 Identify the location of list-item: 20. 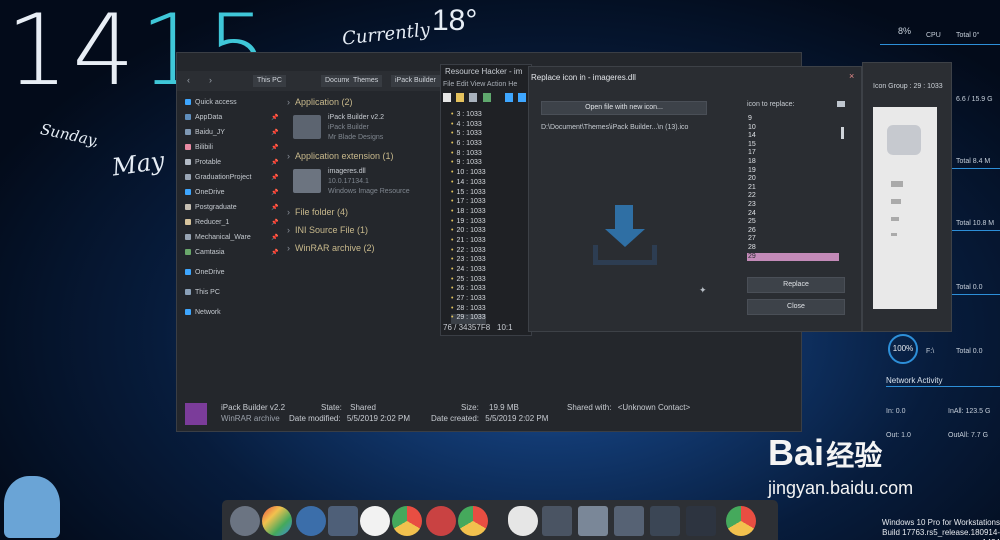
(793, 179).